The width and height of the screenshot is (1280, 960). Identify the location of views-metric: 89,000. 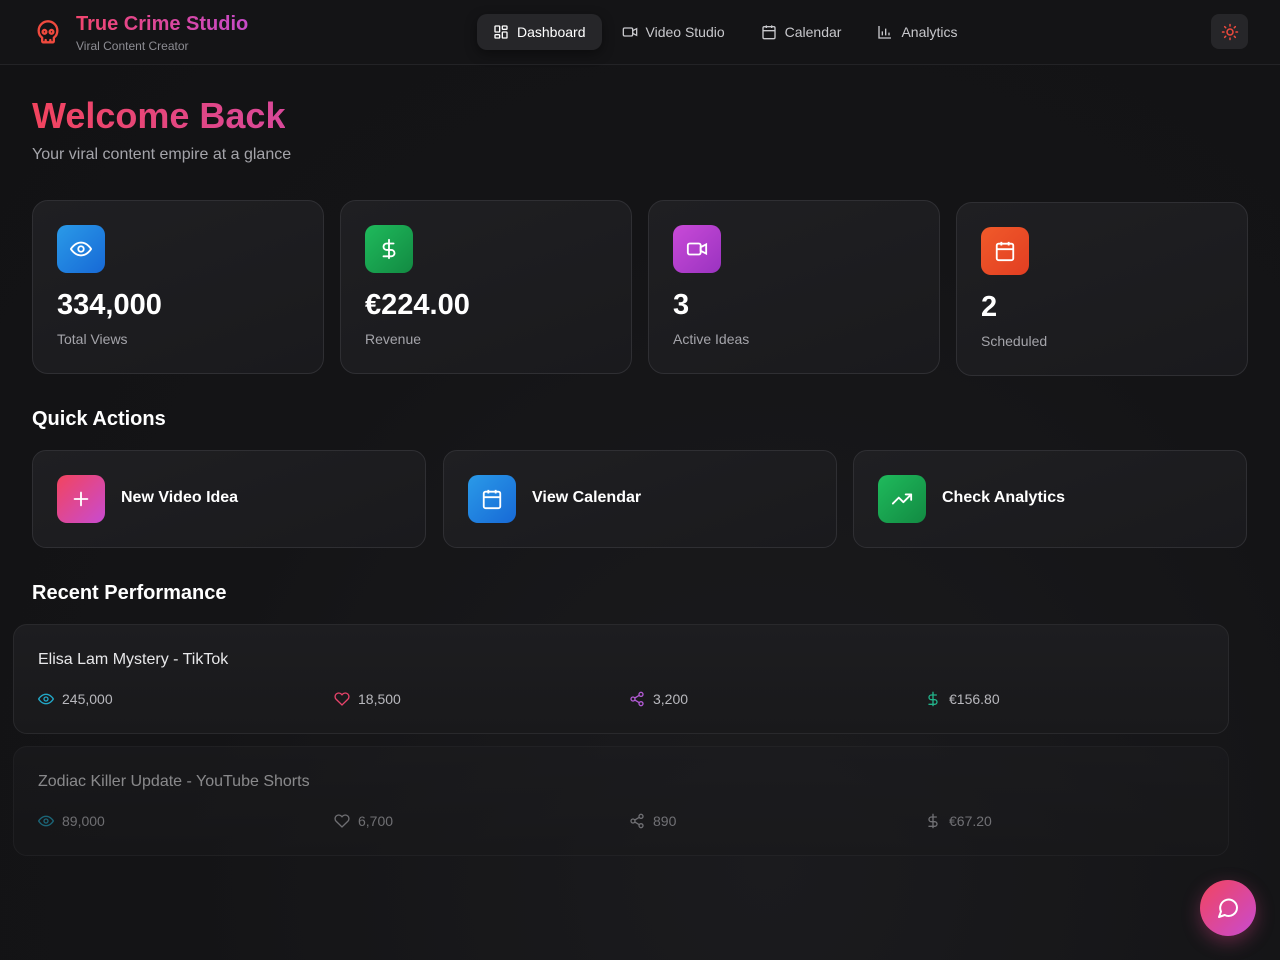
(71, 821).